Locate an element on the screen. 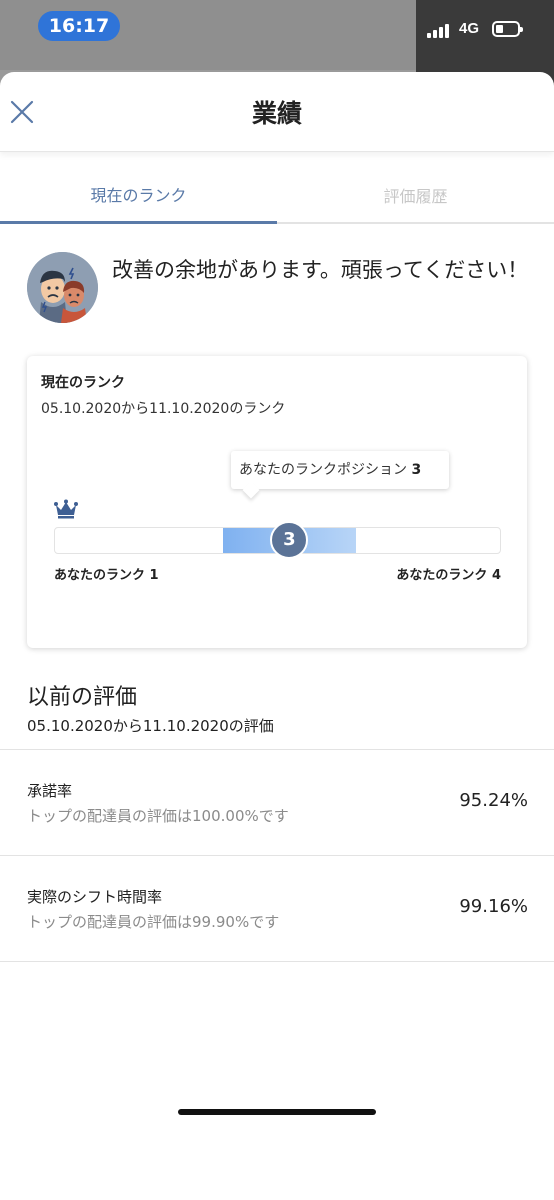 This screenshot has width=554, height=1200. network-type: 4G is located at coordinates (469, 28).